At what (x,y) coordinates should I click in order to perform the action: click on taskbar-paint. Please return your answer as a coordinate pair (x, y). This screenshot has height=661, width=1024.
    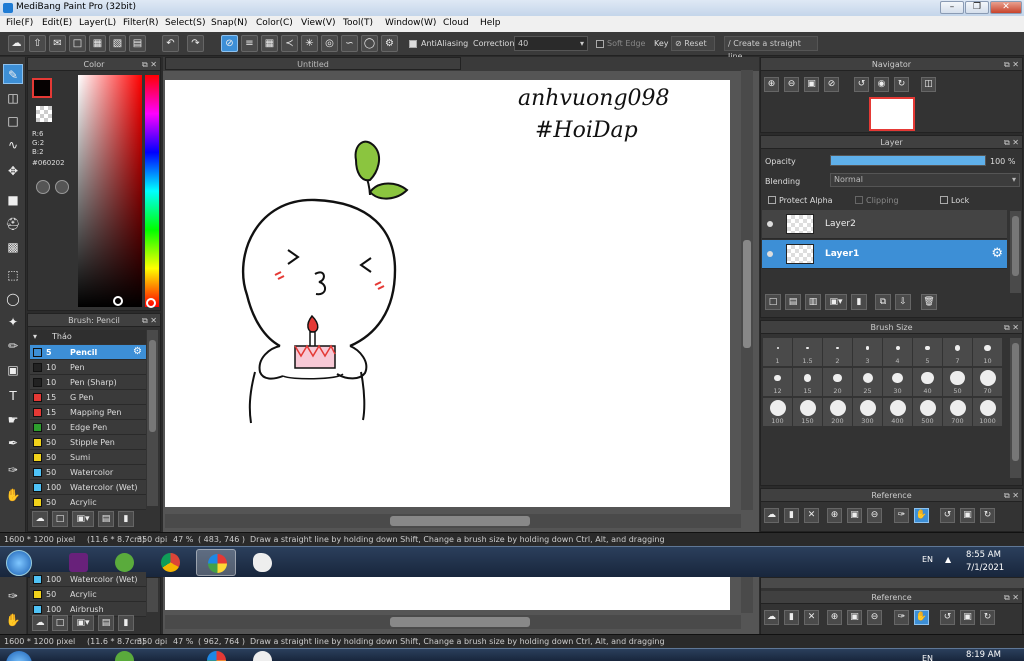
    Looking at the image, I should click on (262, 562).